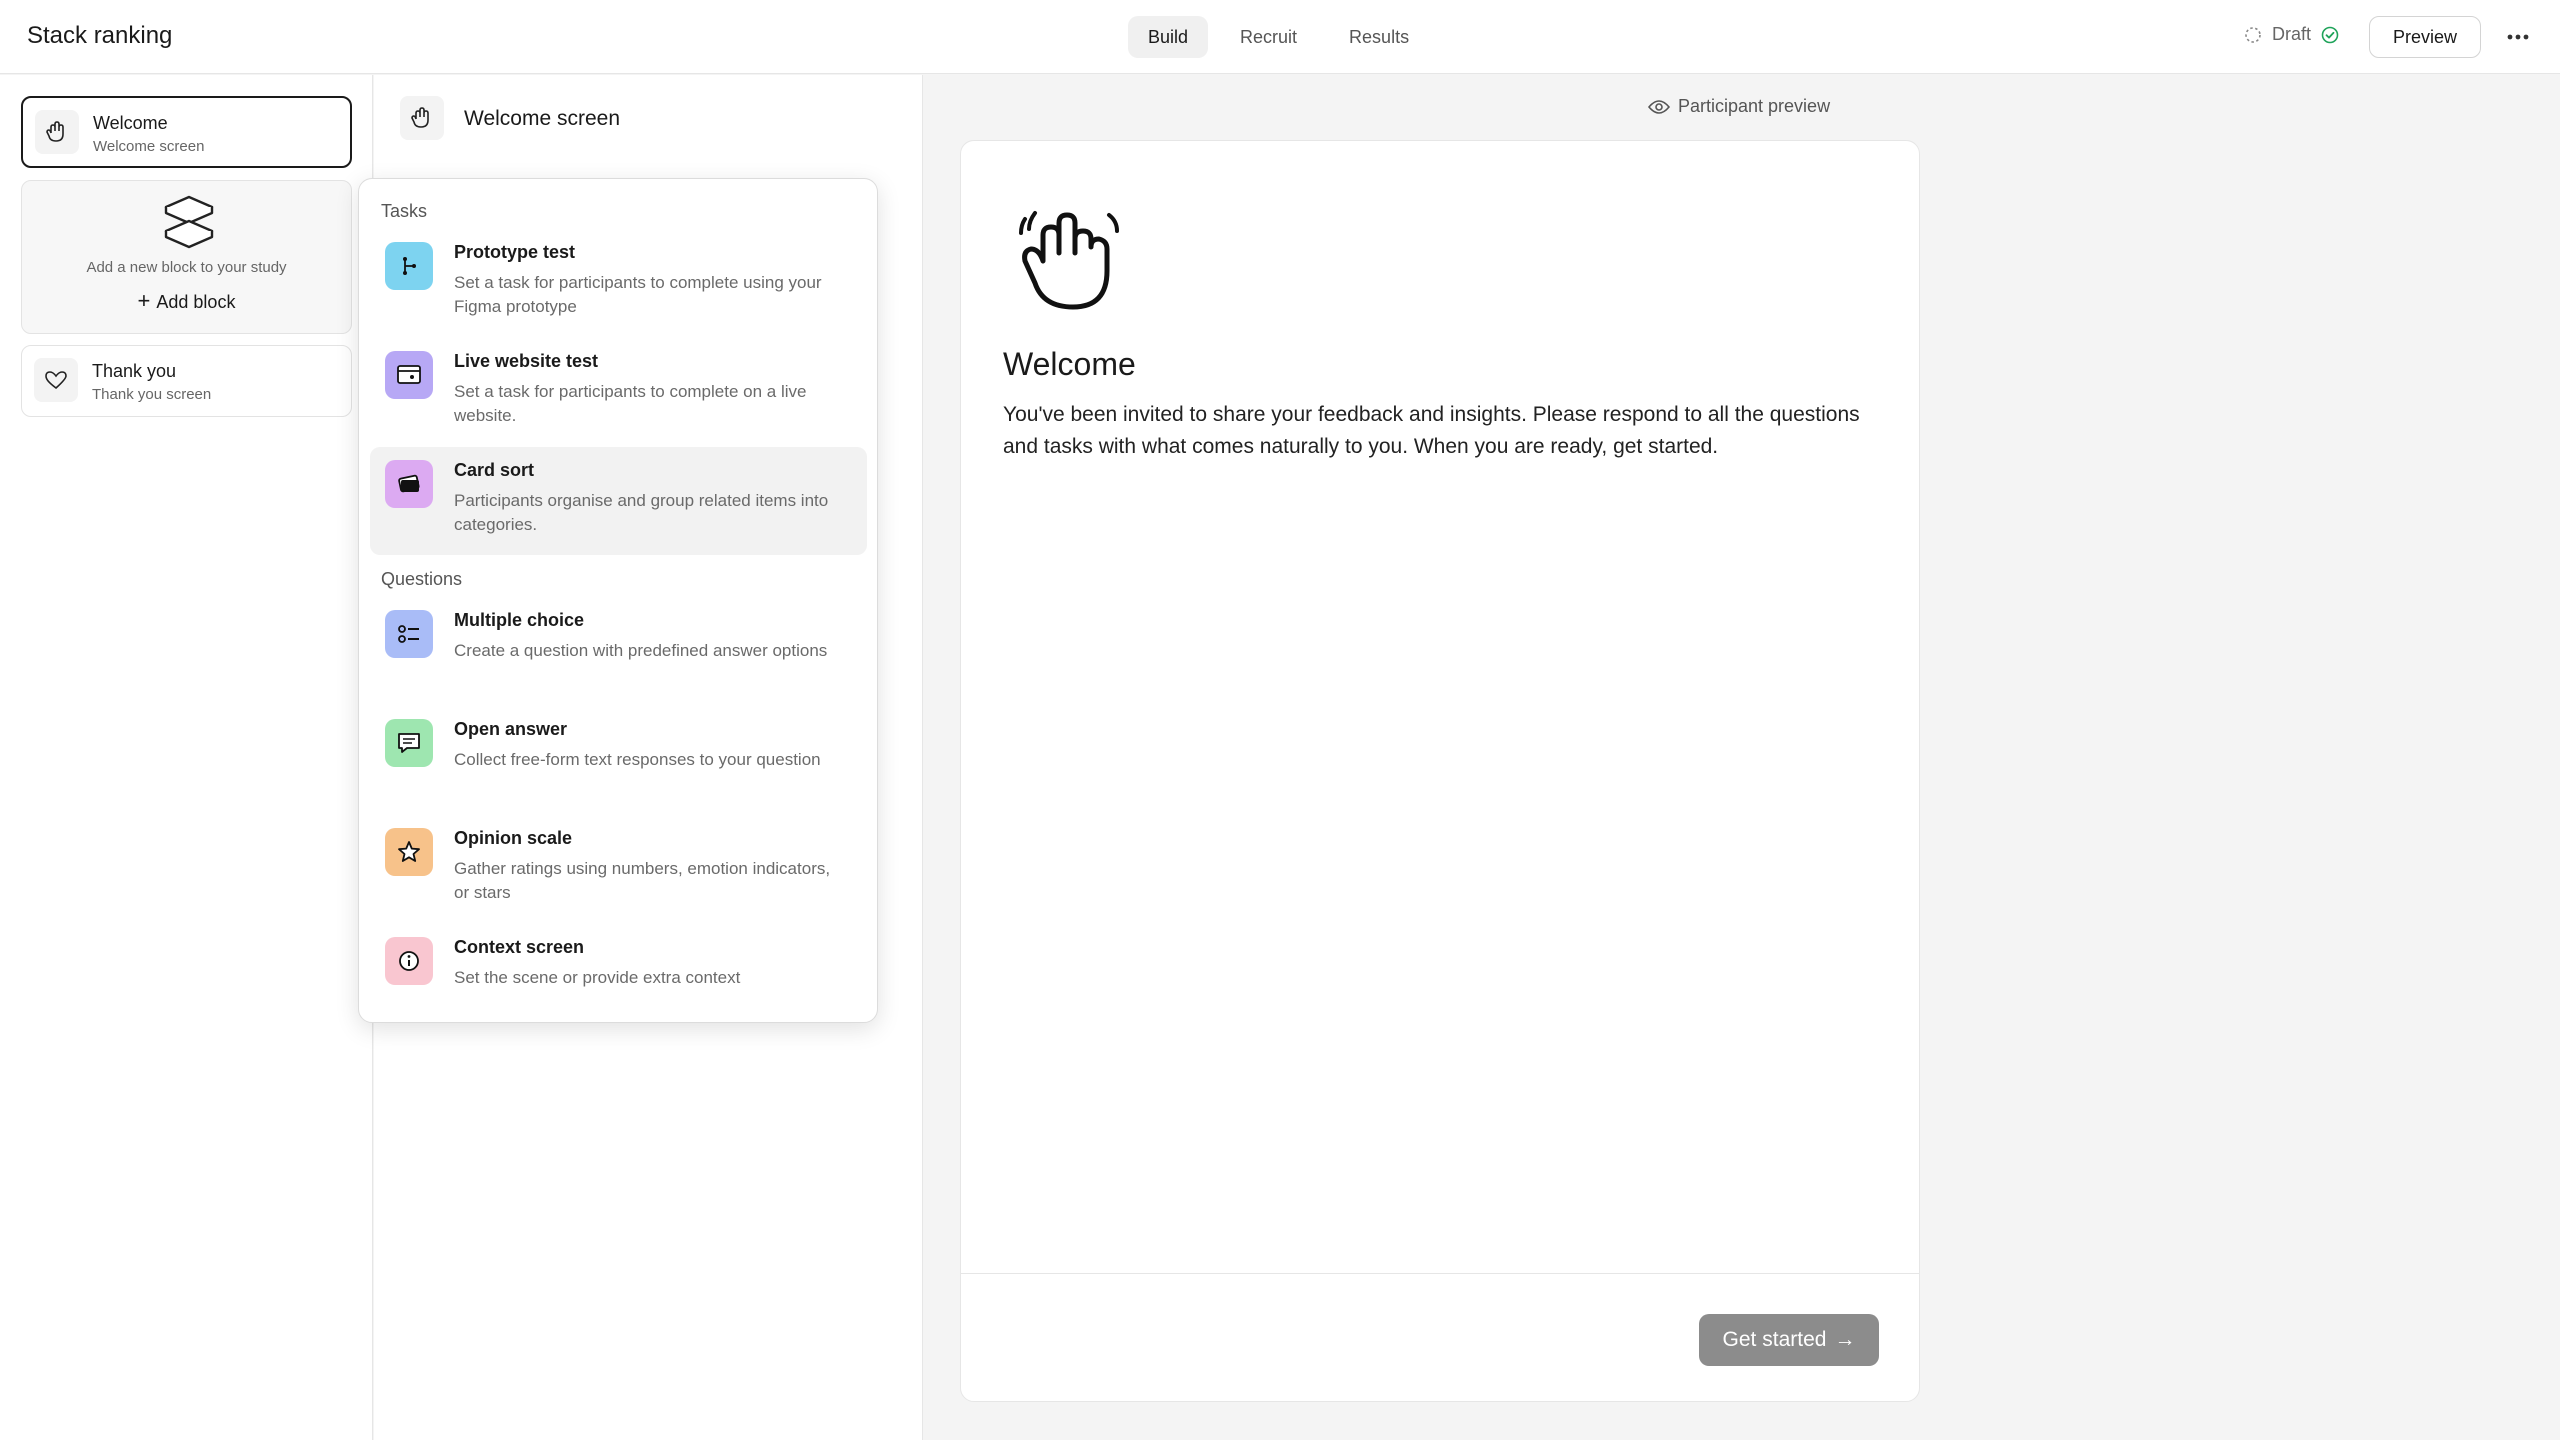 This screenshot has height=1440, width=2560. I want to click on prototype-icon, so click(409, 266).